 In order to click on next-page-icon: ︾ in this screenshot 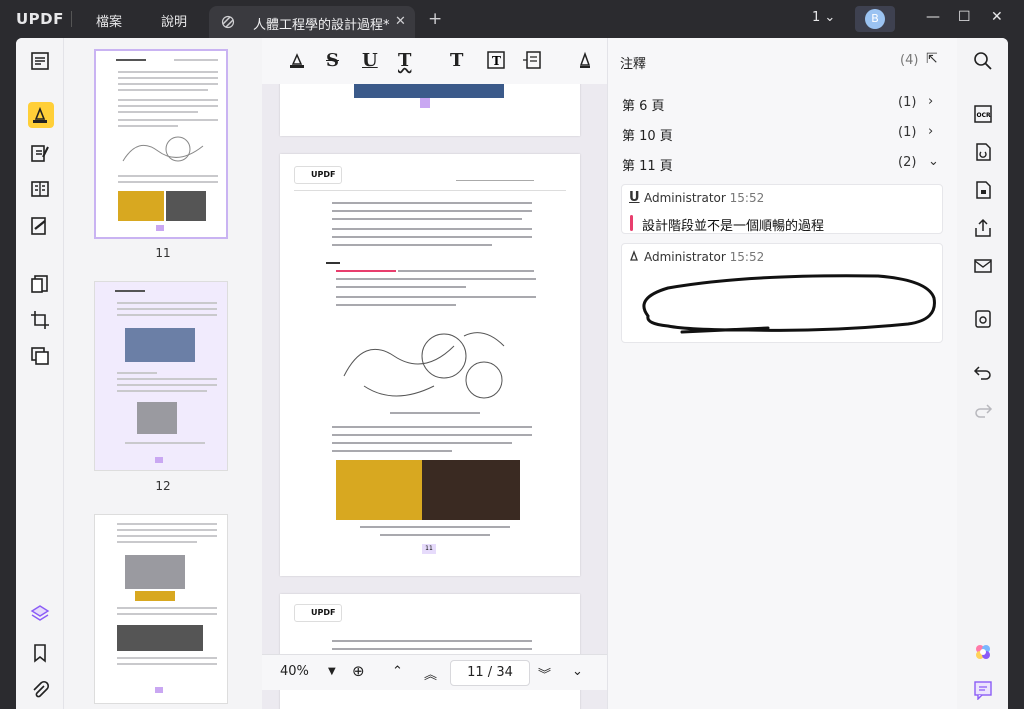, I will do `click(544, 673)`.